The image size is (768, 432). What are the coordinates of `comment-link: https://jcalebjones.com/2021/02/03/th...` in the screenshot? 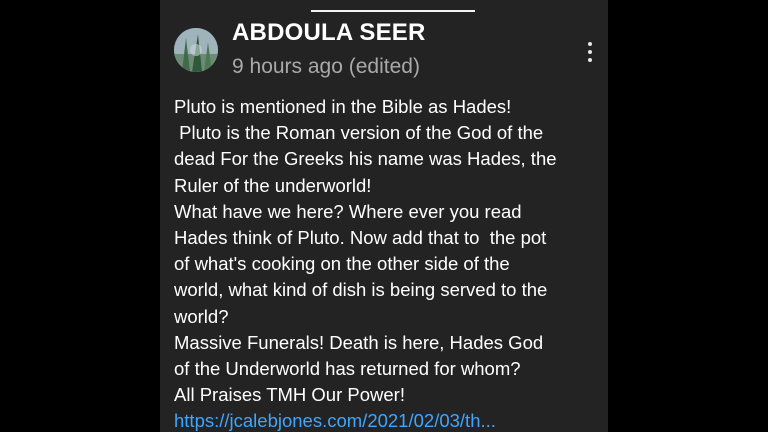 It's located at (389, 420).